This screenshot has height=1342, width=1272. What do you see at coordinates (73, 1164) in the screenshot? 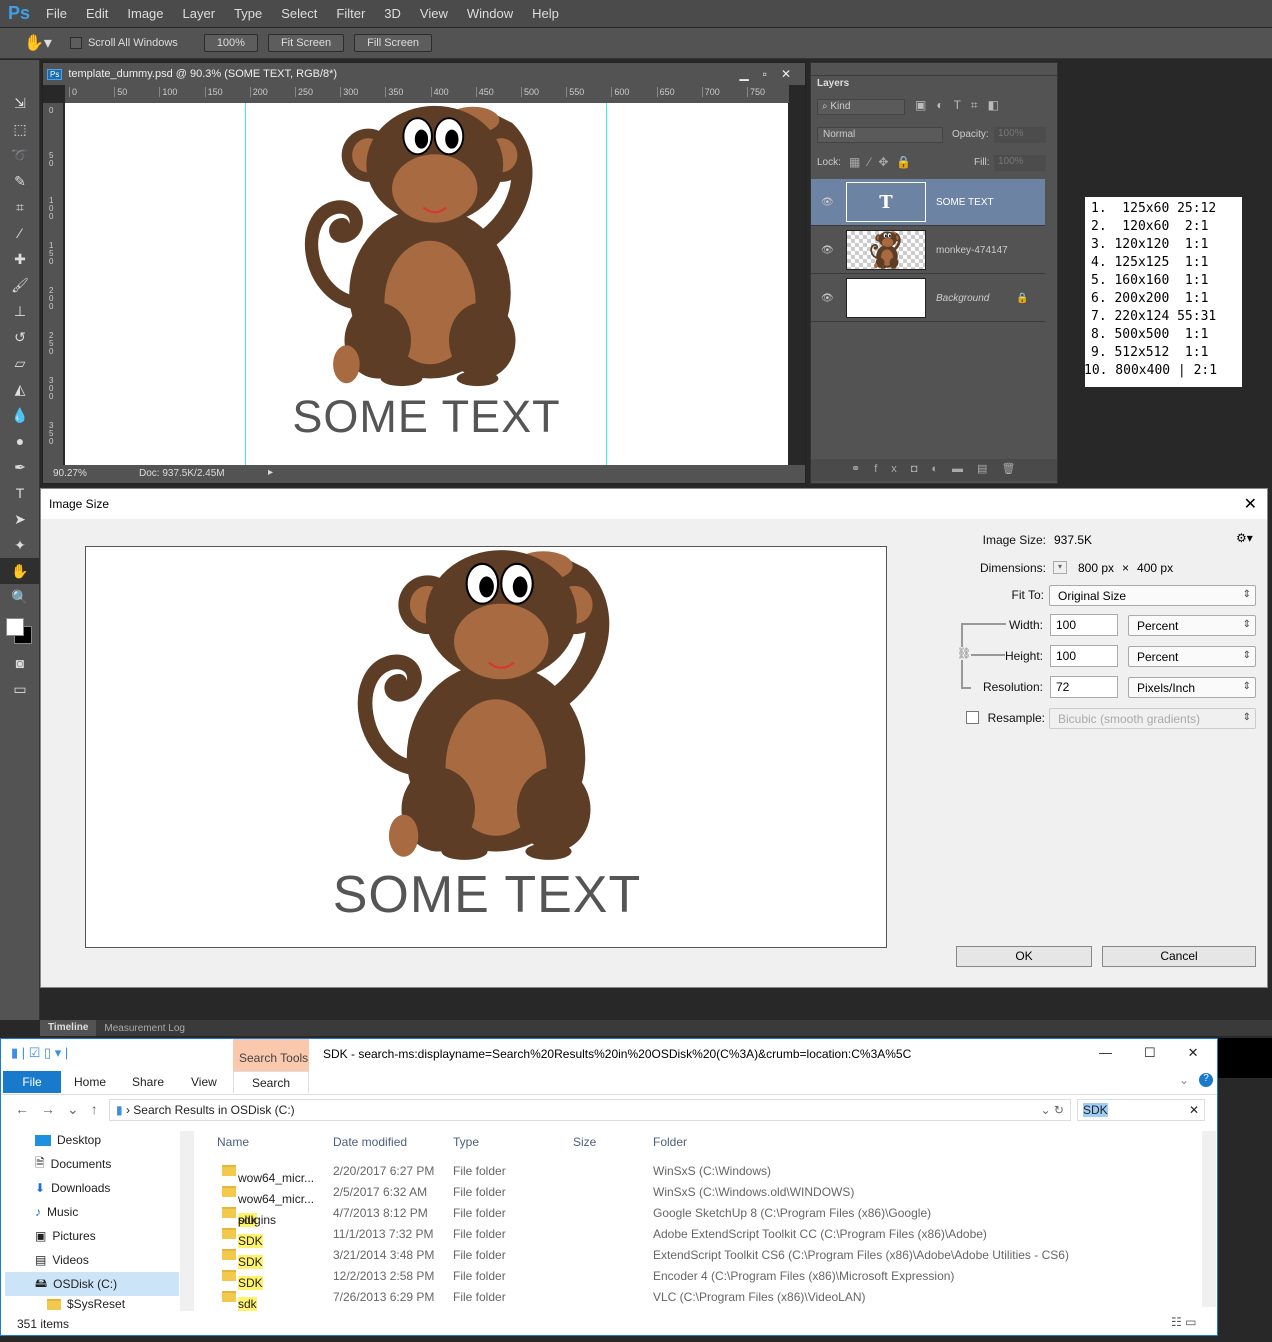
I see `nav-documents: 🗎 Documents` at bounding box center [73, 1164].